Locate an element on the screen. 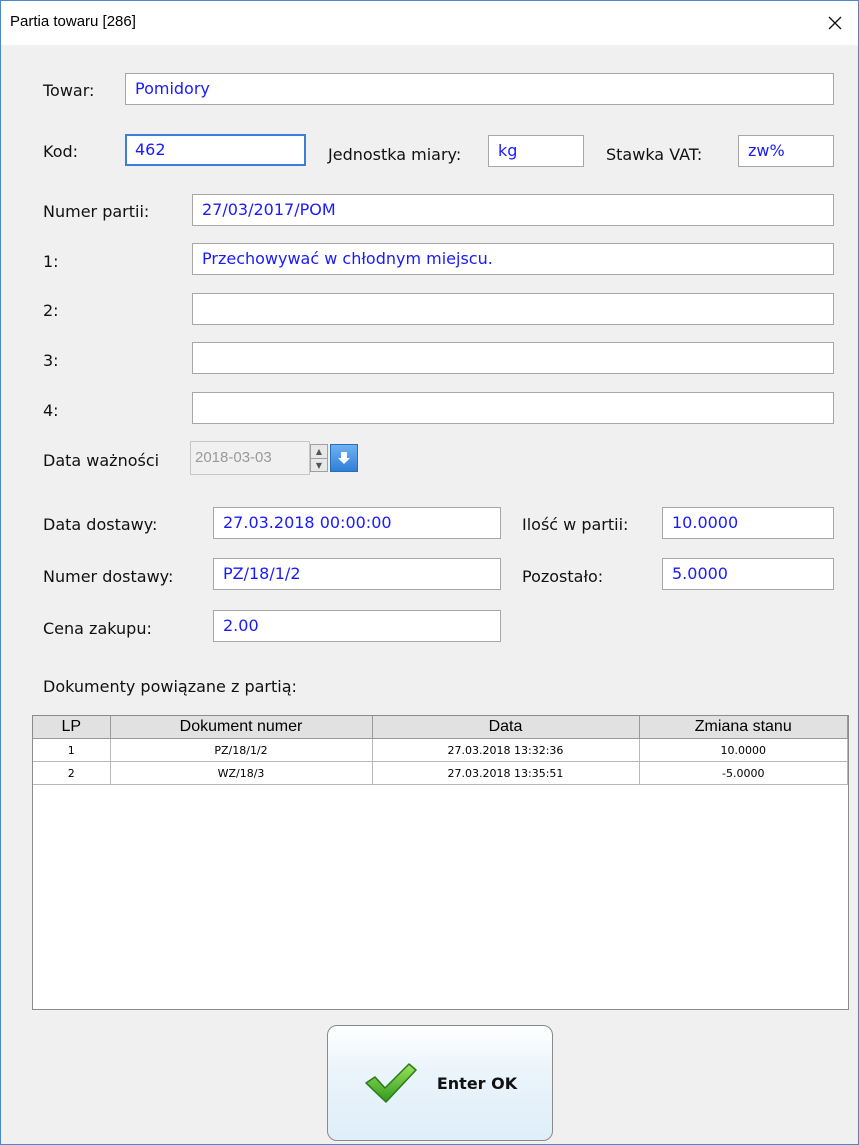 This screenshot has width=859, height=1145. column-header-zmiana-stanu: Zmiana stanu is located at coordinates (743, 727).